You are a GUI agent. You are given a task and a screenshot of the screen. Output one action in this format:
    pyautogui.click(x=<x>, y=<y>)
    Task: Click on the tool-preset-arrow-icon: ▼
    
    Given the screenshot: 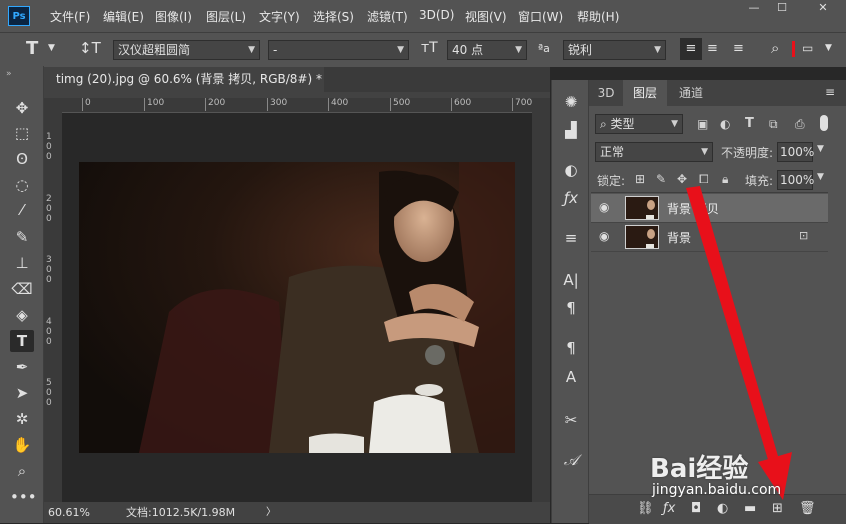 What is the action you would take?
    pyautogui.click(x=51, y=48)
    